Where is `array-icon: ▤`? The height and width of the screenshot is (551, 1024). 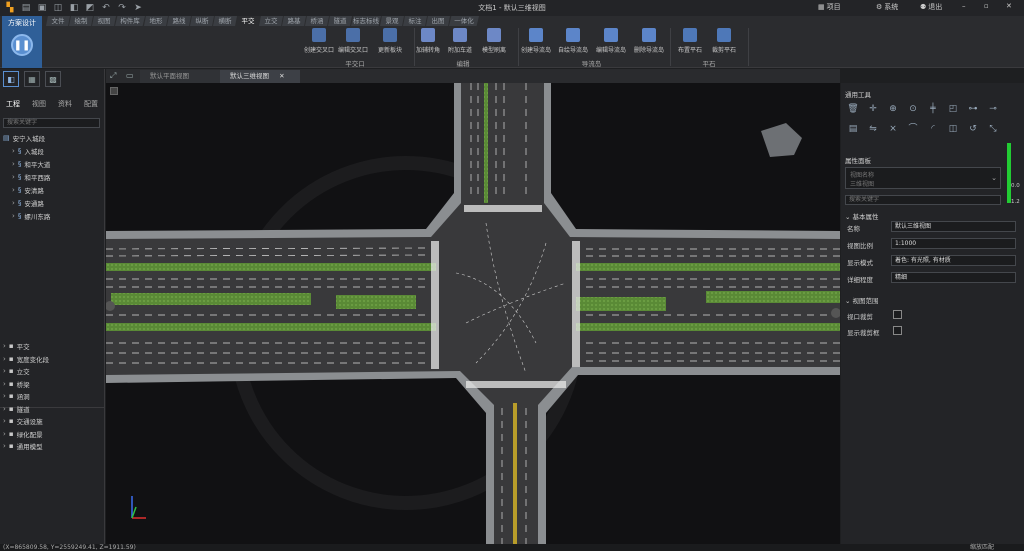
array-icon: ▤ is located at coordinates (853, 129).